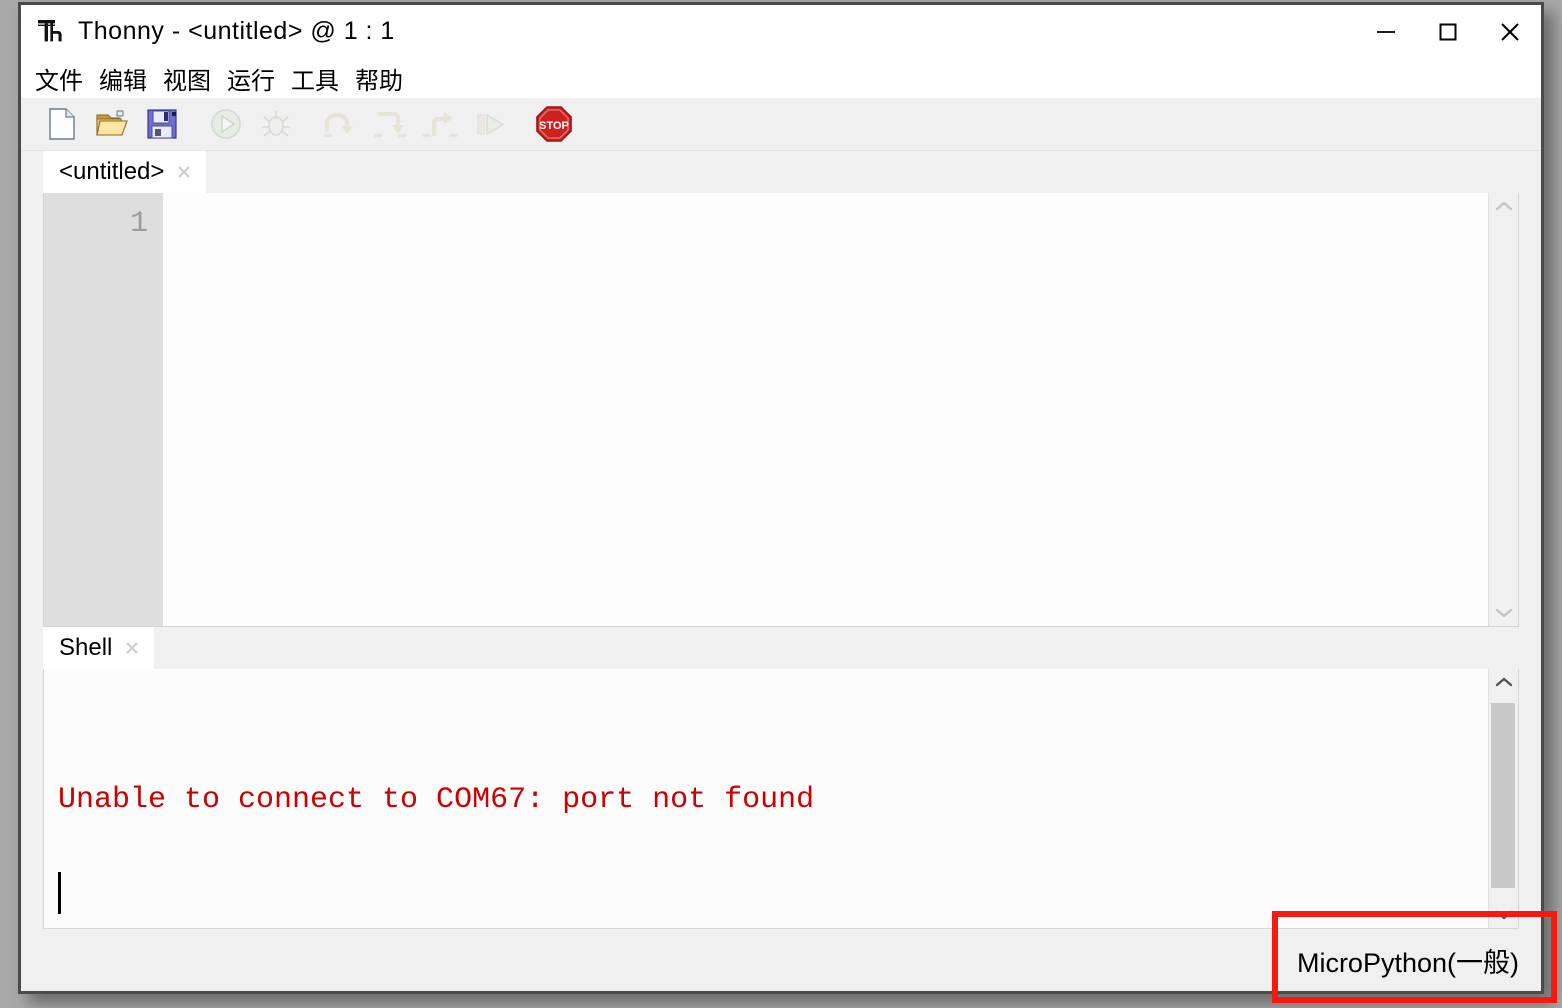 The image size is (1562, 1008). I want to click on window-controls, so click(1448, 31).